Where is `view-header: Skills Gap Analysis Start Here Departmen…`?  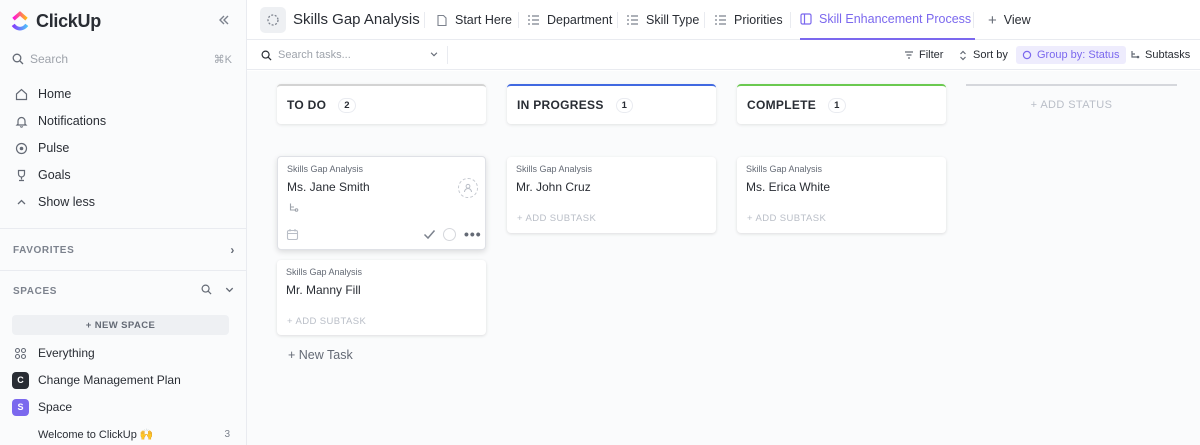
view-header: Skills Gap Analysis Start Here Departmen… is located at coordinates (723, 20).